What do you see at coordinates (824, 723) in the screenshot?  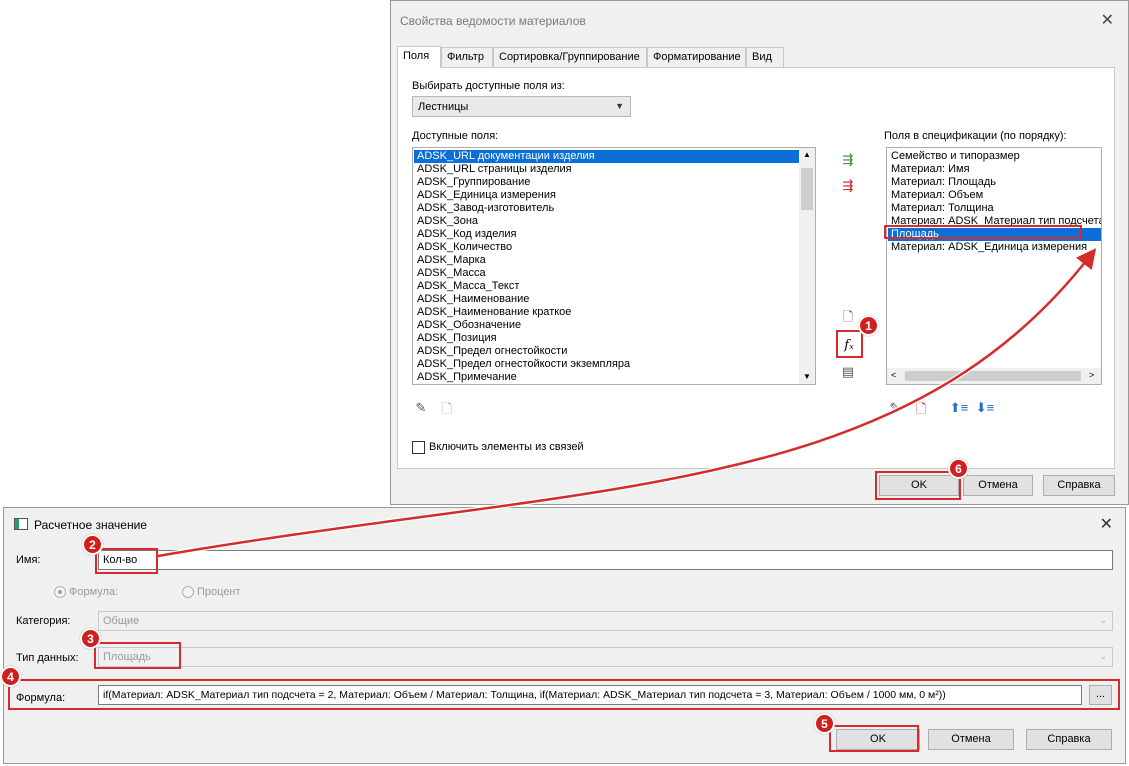 I see `badge-5: 5` at bounding box center [824, 723].